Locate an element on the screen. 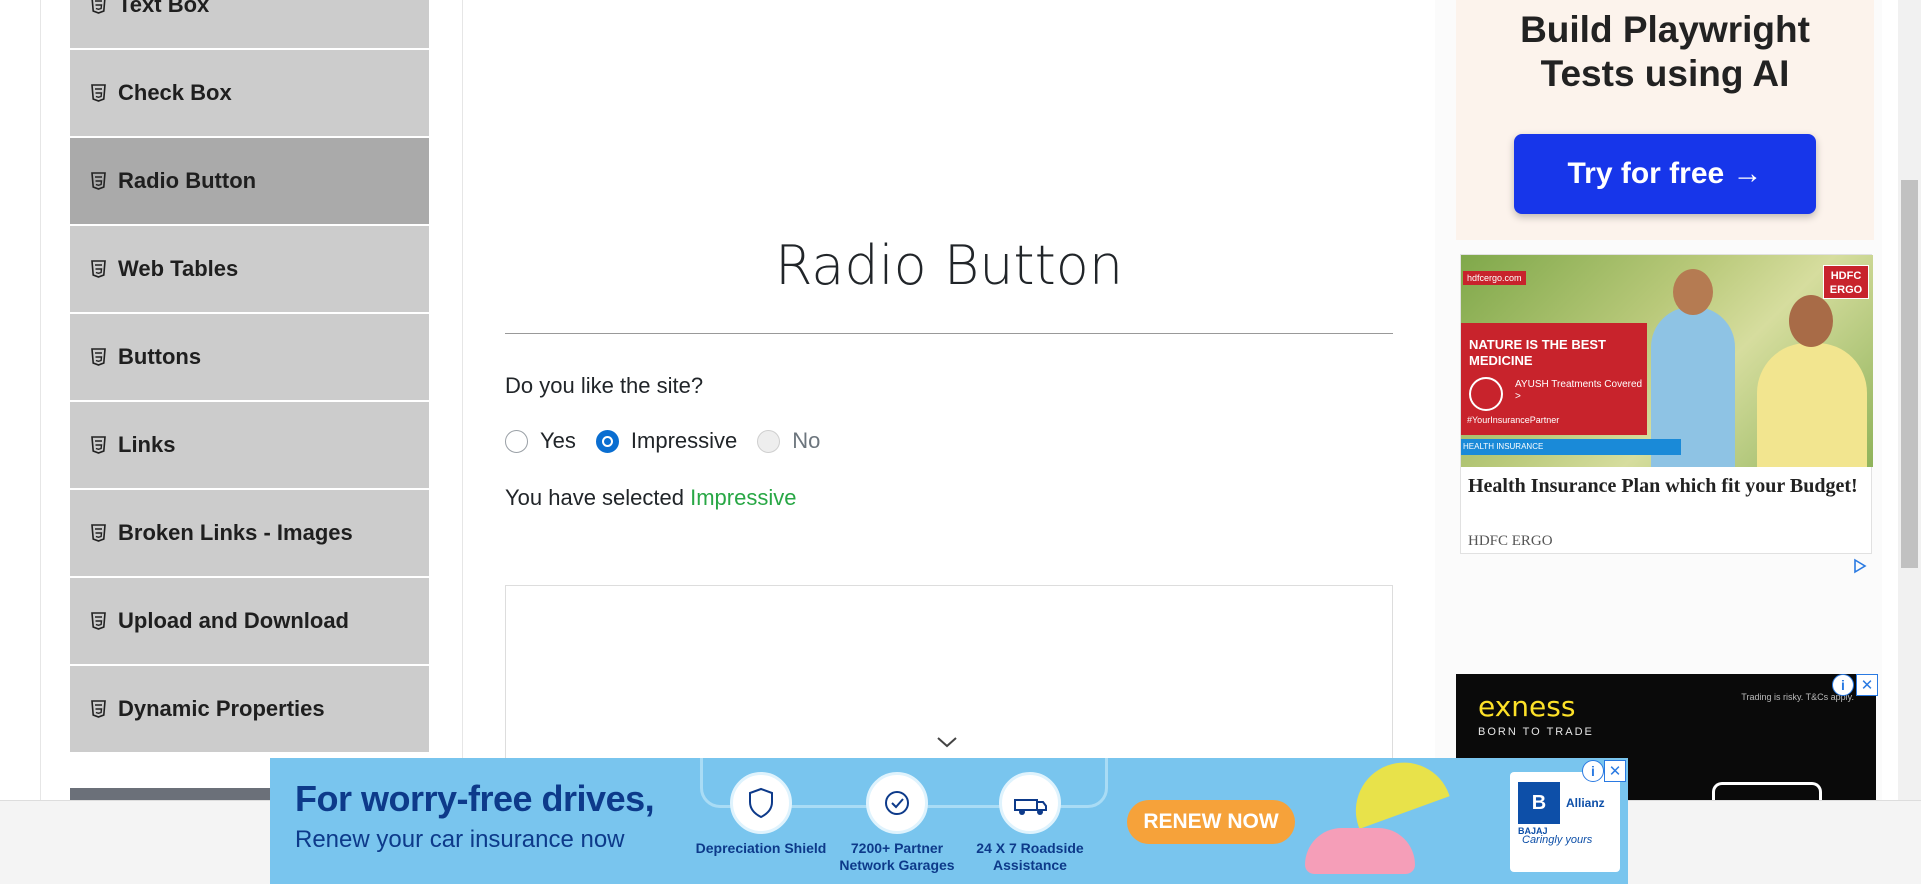 Image resolution: width=1921 pixels, height=884 pixels. selection-result: You have selected Impressive is located at coordinates (650, 498).